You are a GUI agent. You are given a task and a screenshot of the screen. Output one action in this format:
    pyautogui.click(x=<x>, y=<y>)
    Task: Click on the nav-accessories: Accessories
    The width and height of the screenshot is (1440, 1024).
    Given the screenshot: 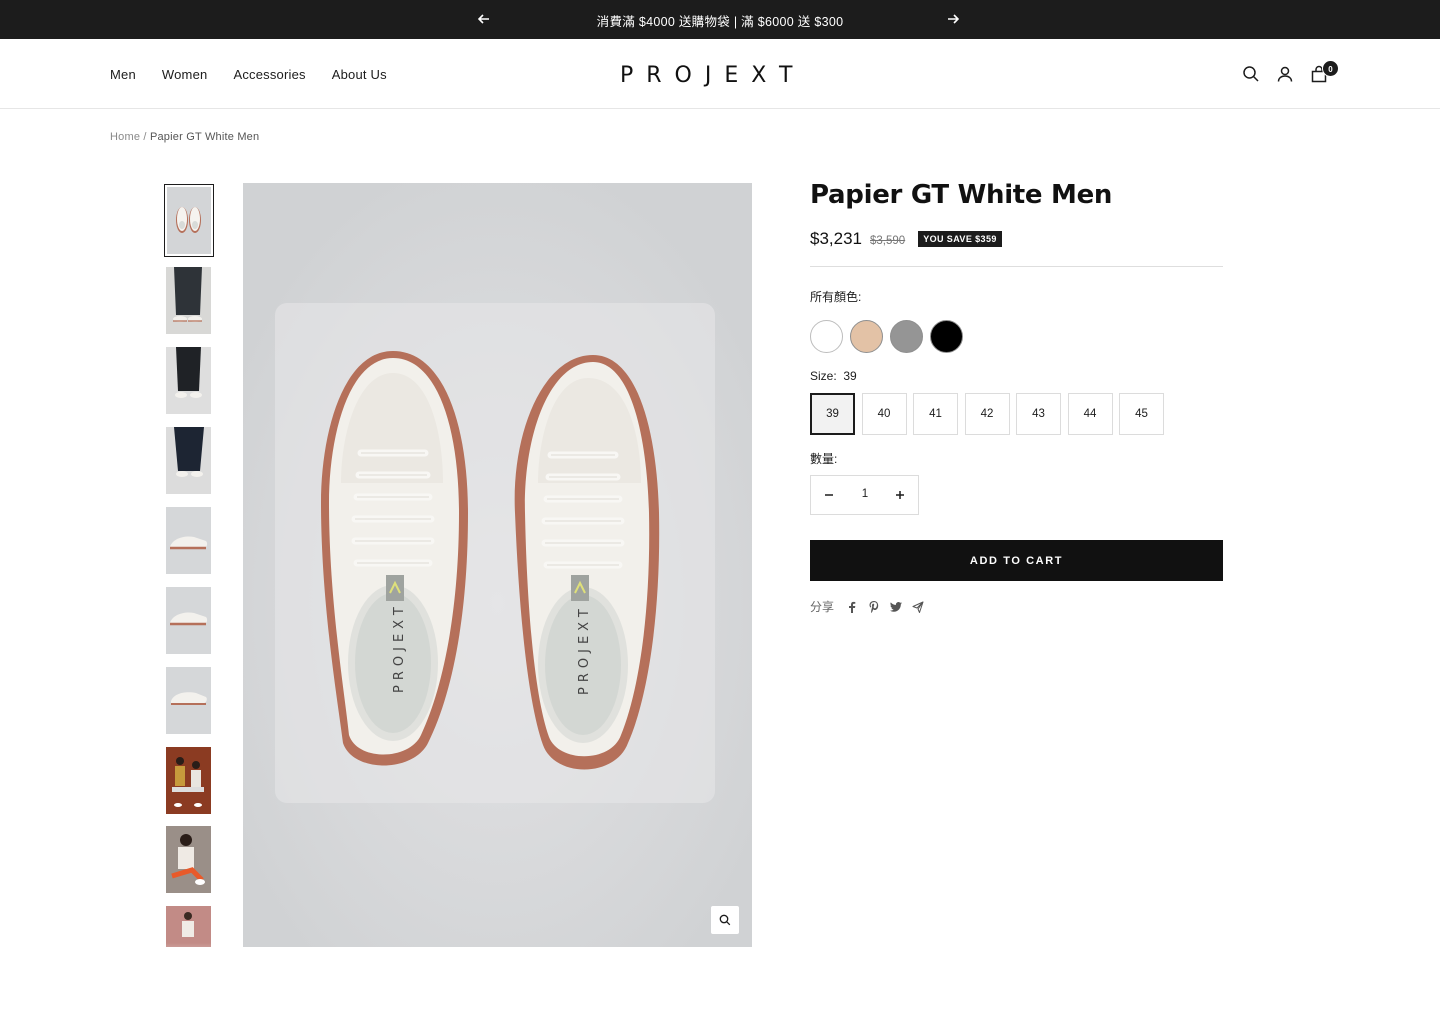 What is the action you would take?
    pyautogui.click(x=269, y=74)
    